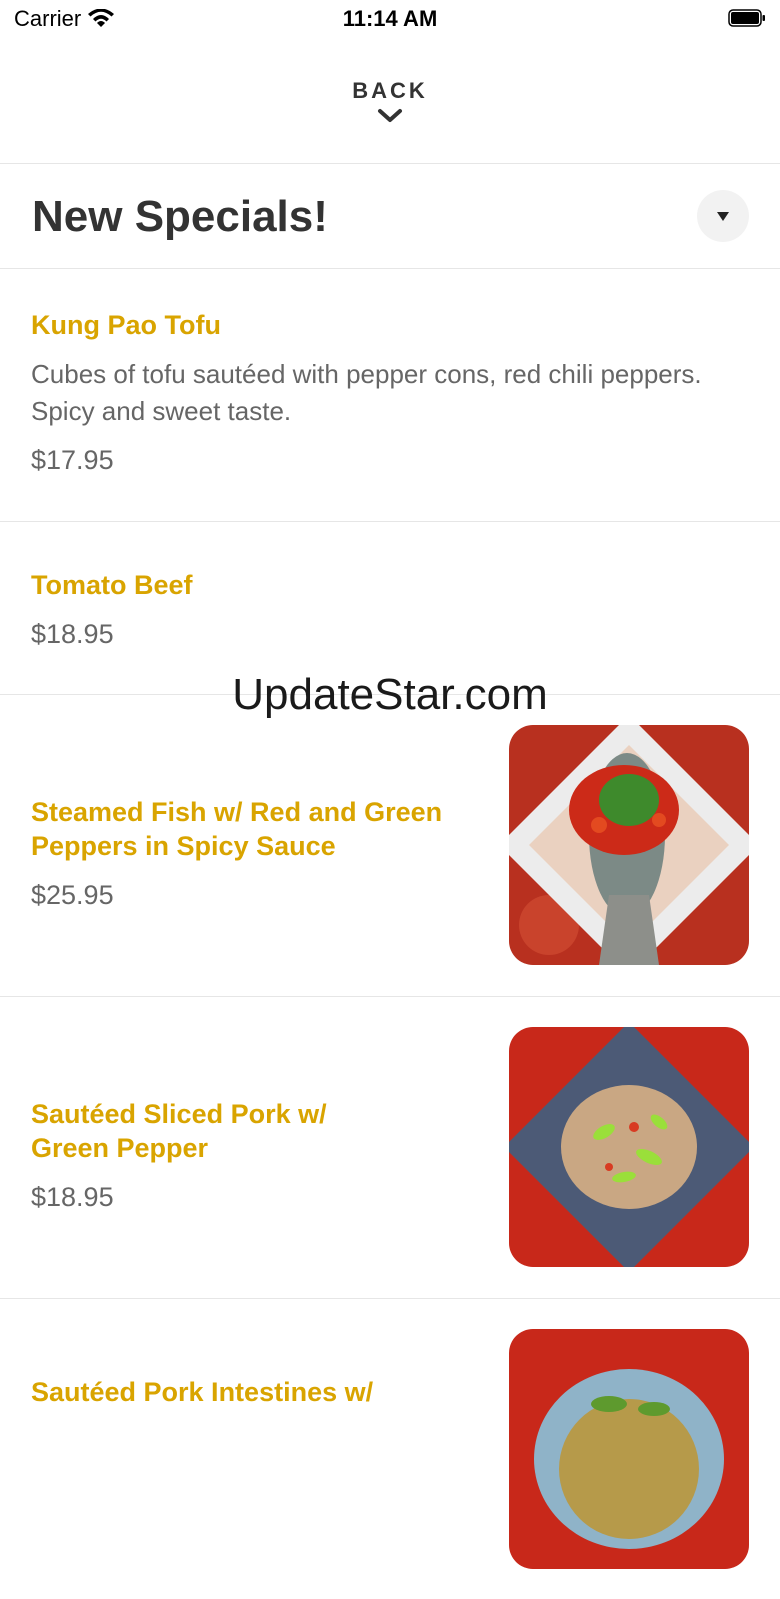 The width and height of the screenshot is (780, 1599). Describe the element at coordinates (390, 115) in the screenshot. I see `chevron-down-icon` at that location.